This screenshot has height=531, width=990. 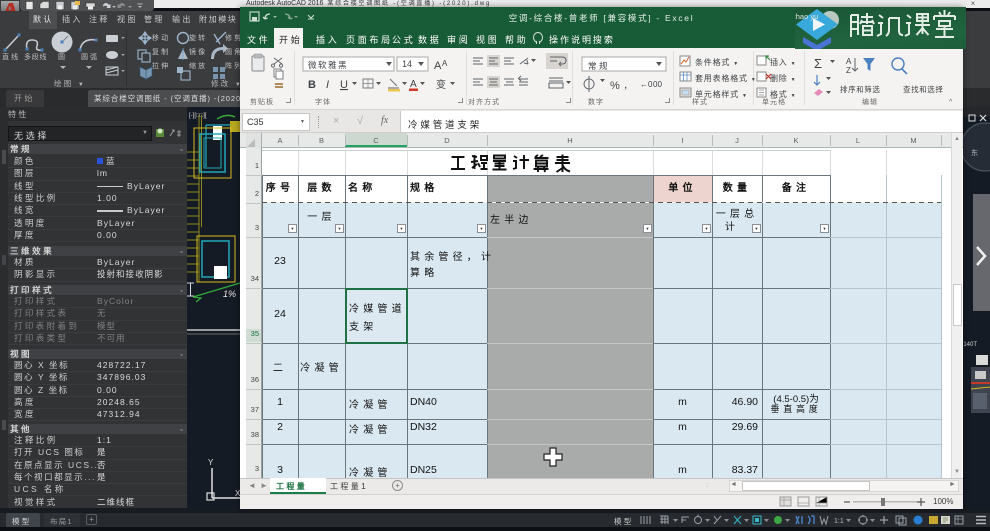 What do you see at coordinates (327, 85) in the screenshot?
I see `svg-text: I` at bounding box center [327, 85].